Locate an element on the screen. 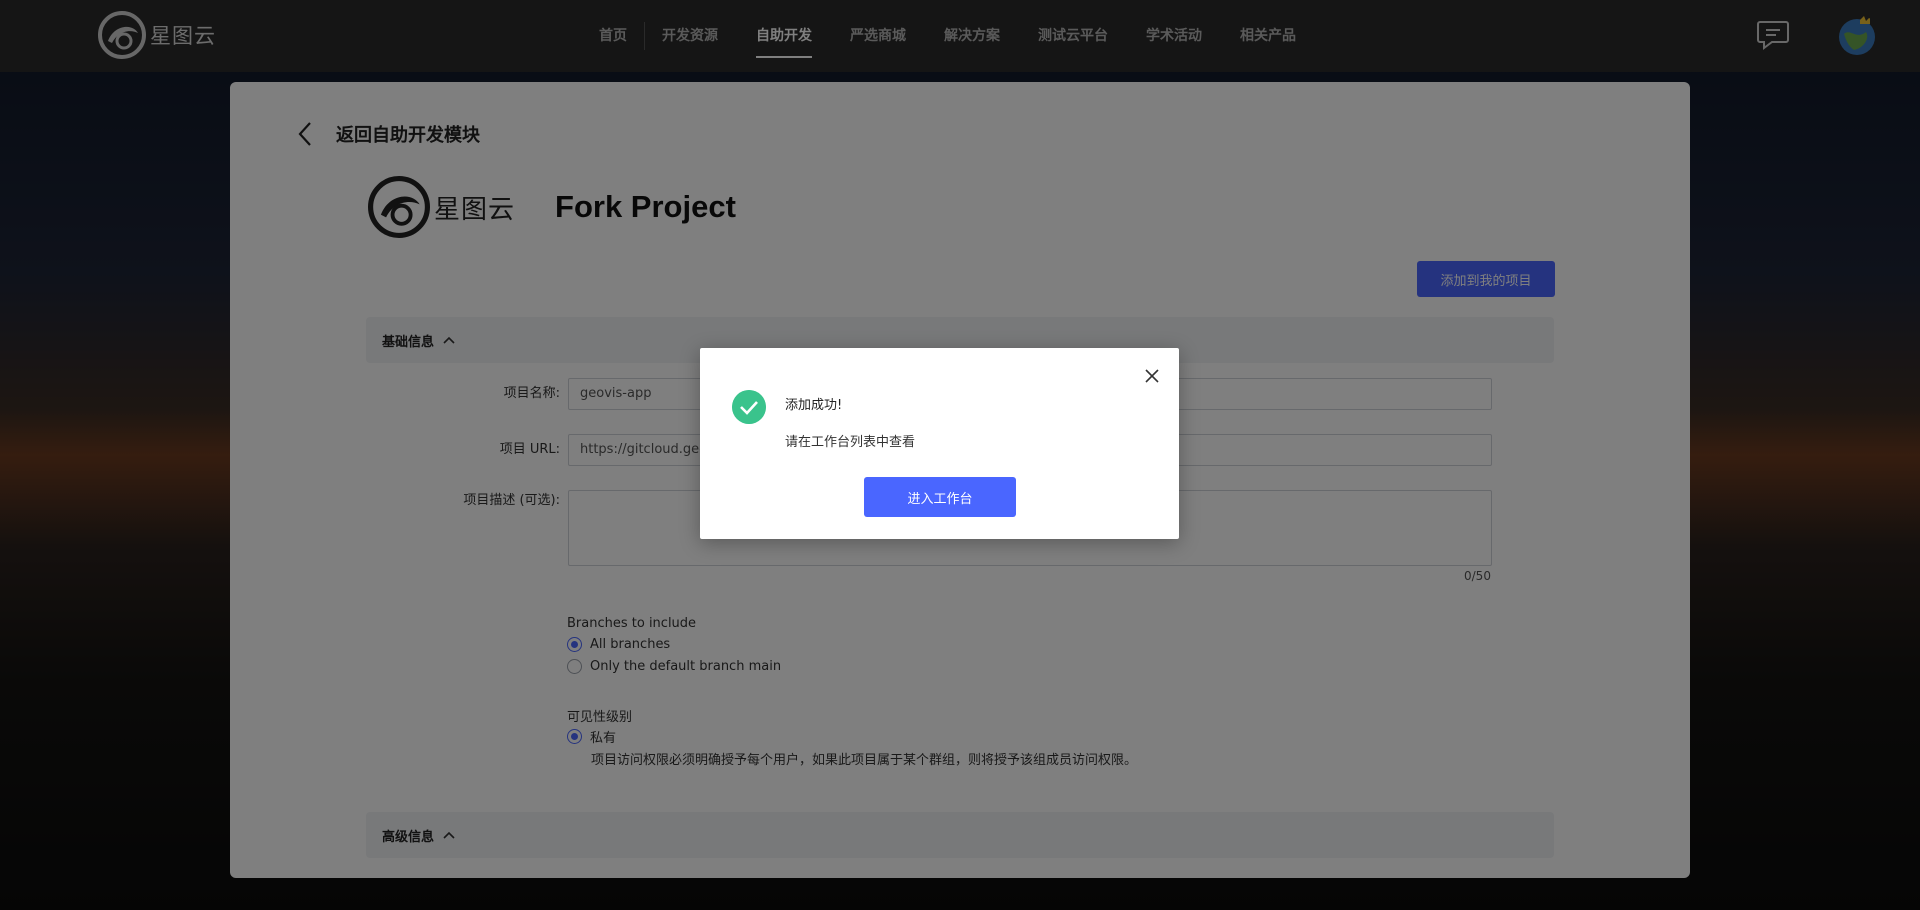  dialog-title: 添加成功! is located at coordinates (814, 405).